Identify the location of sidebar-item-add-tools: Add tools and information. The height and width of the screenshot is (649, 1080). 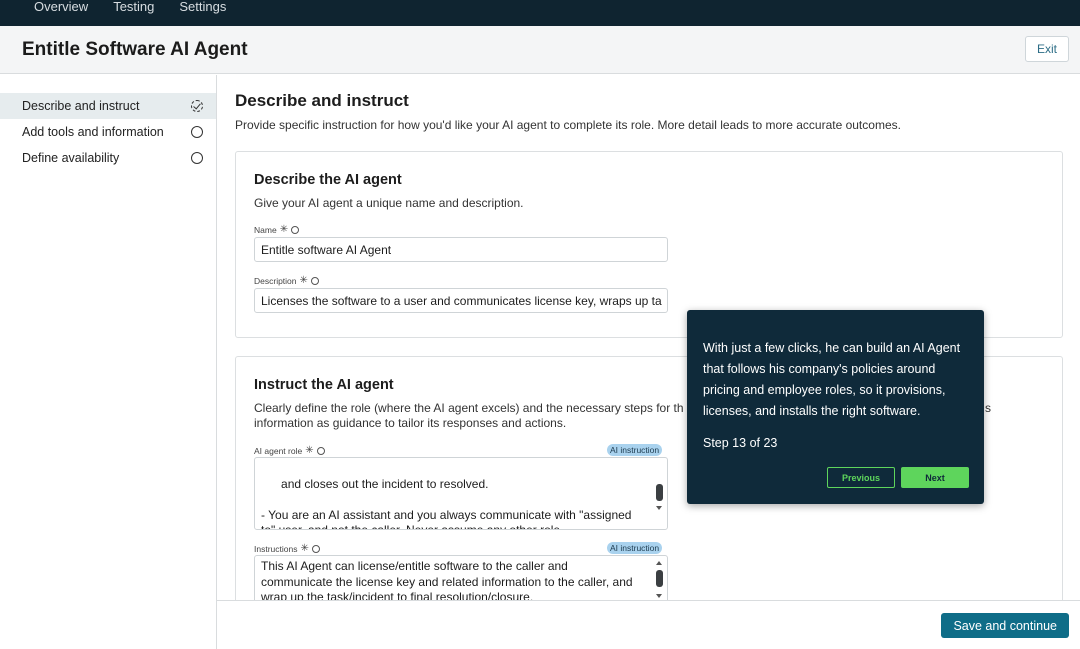
(108, 132).